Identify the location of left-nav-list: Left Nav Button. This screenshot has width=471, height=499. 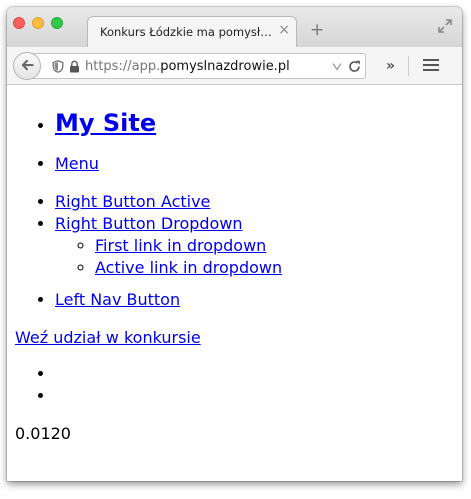
(97, 300).